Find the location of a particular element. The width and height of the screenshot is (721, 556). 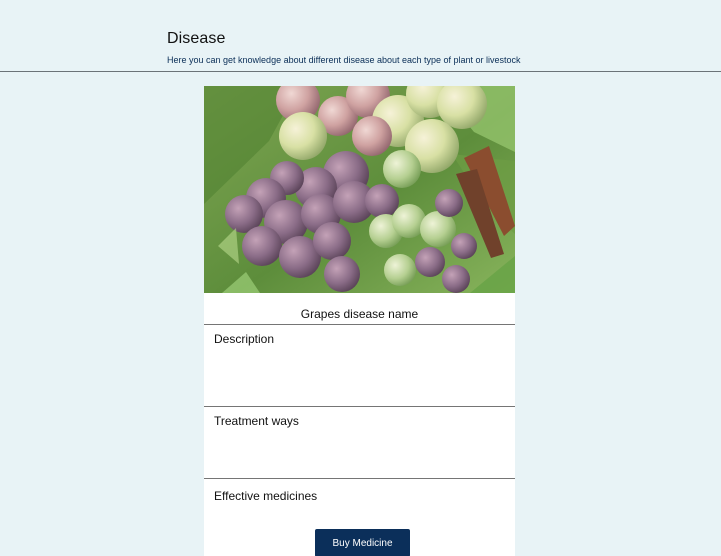

treatment-ways-label: Treatment ways is located at coordinates (256, 421).